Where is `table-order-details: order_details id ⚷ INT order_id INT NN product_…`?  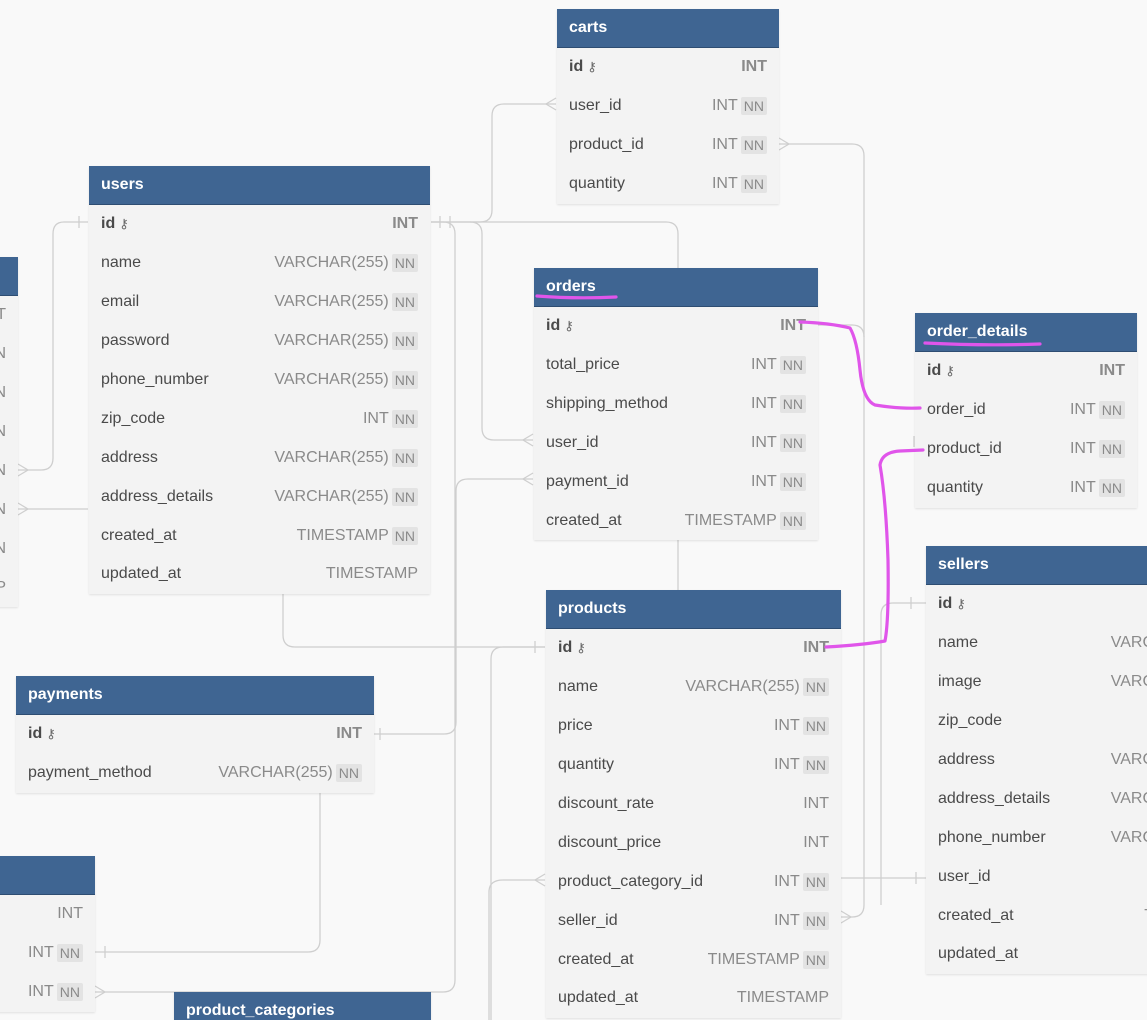
table-order-details: order_details id ⚷ INT order_id INT NN product_… is located at coordinates (1026, 410).